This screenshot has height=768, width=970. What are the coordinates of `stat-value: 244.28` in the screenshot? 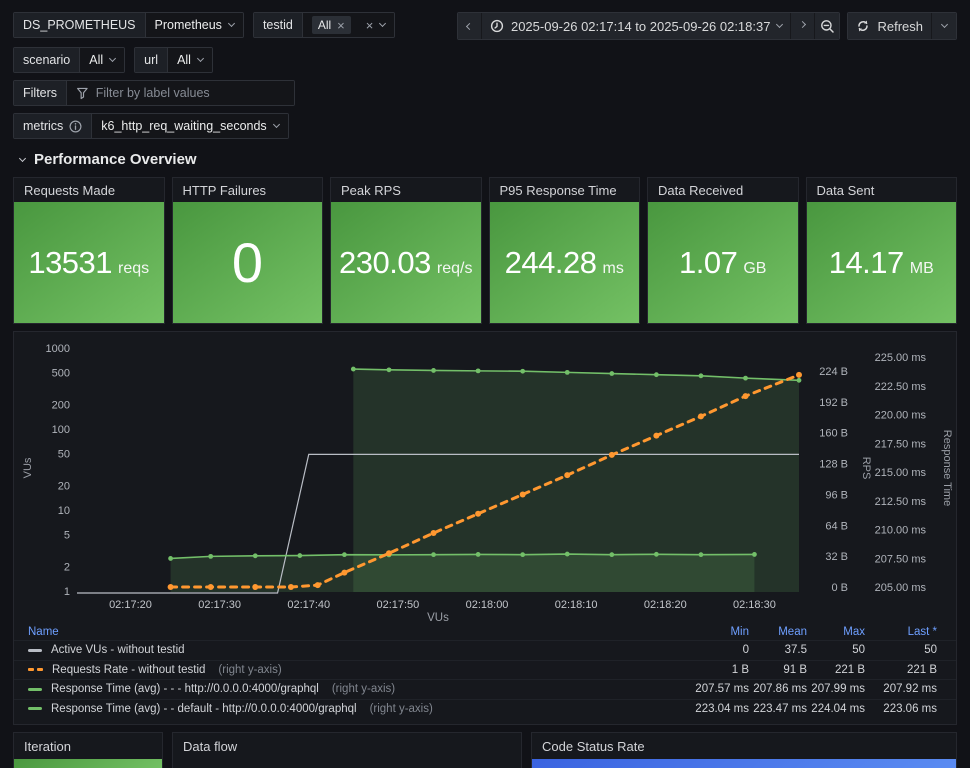 It's located at (550, 262).